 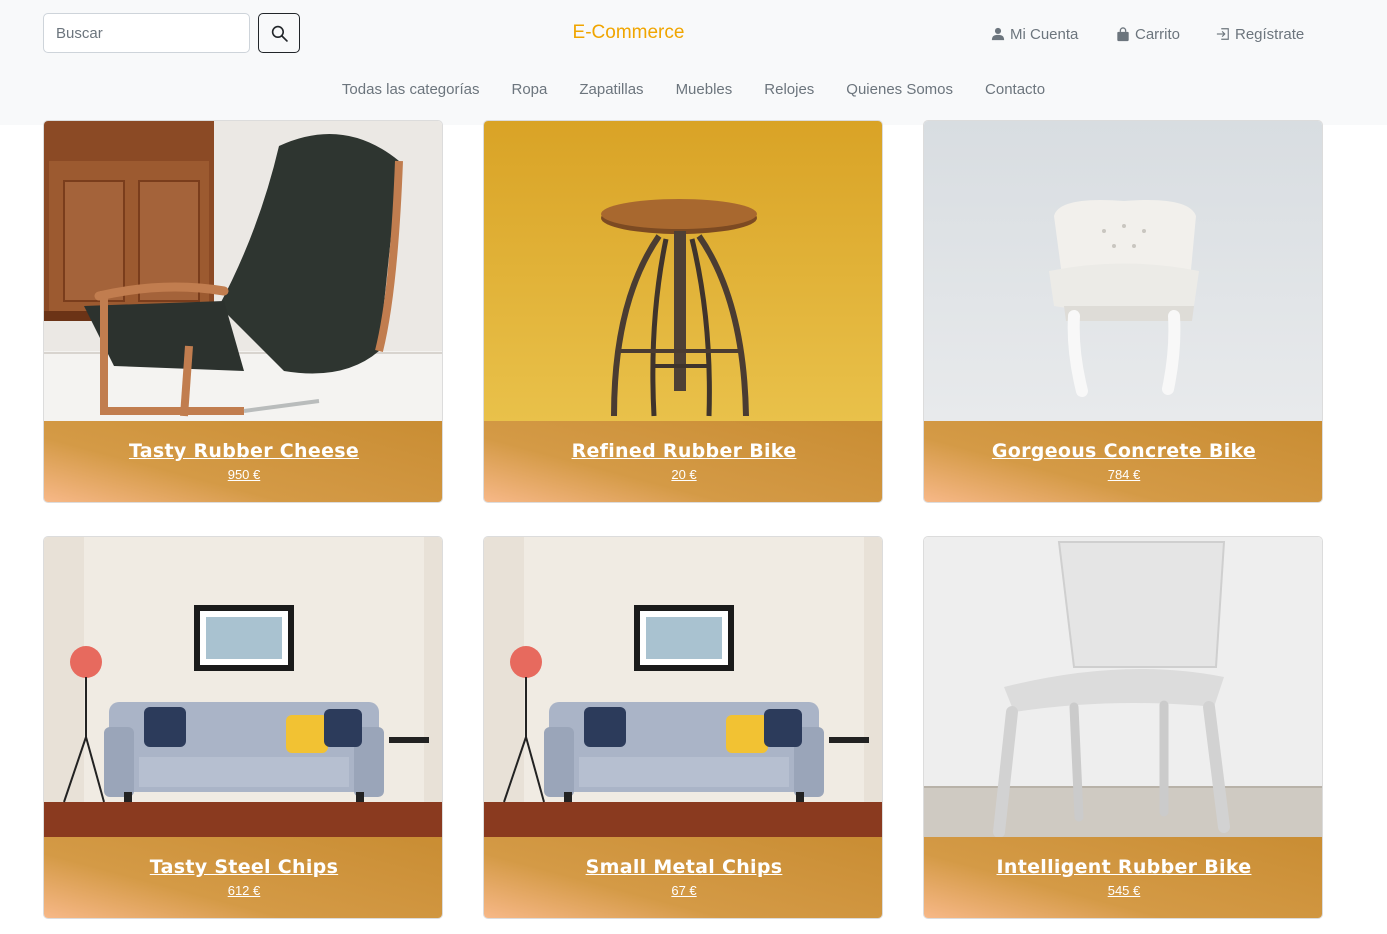 I want to click on product-card: Tasty Rubber Cheese 950 €, so click(x=243, y=311).